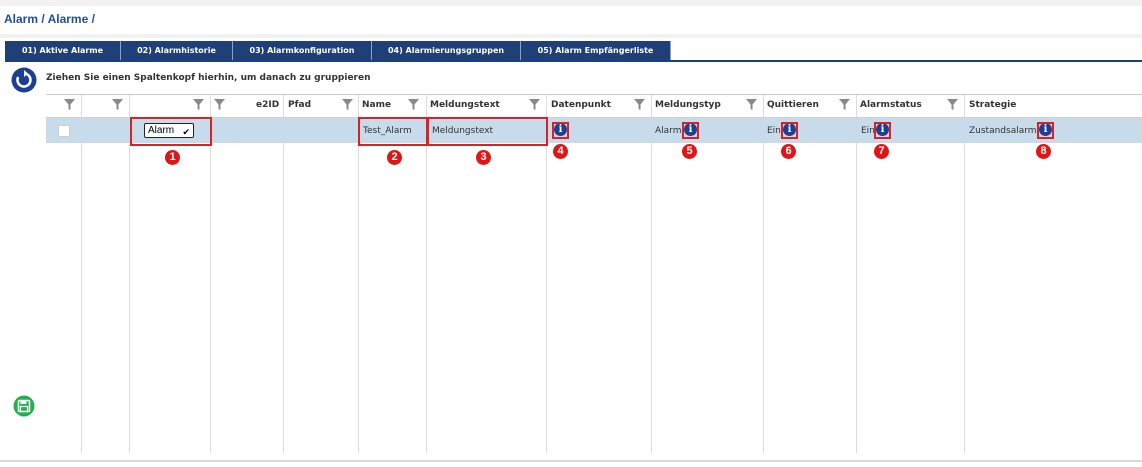 Image resolution: width=1142 pixels, height=467 pixels. What do you see at coordinates (446, 50) in the screenshot?
I see `tab-alarmierungsgruppen: 04) Alarmierungsgruppen` at bounding box center [446, 50].